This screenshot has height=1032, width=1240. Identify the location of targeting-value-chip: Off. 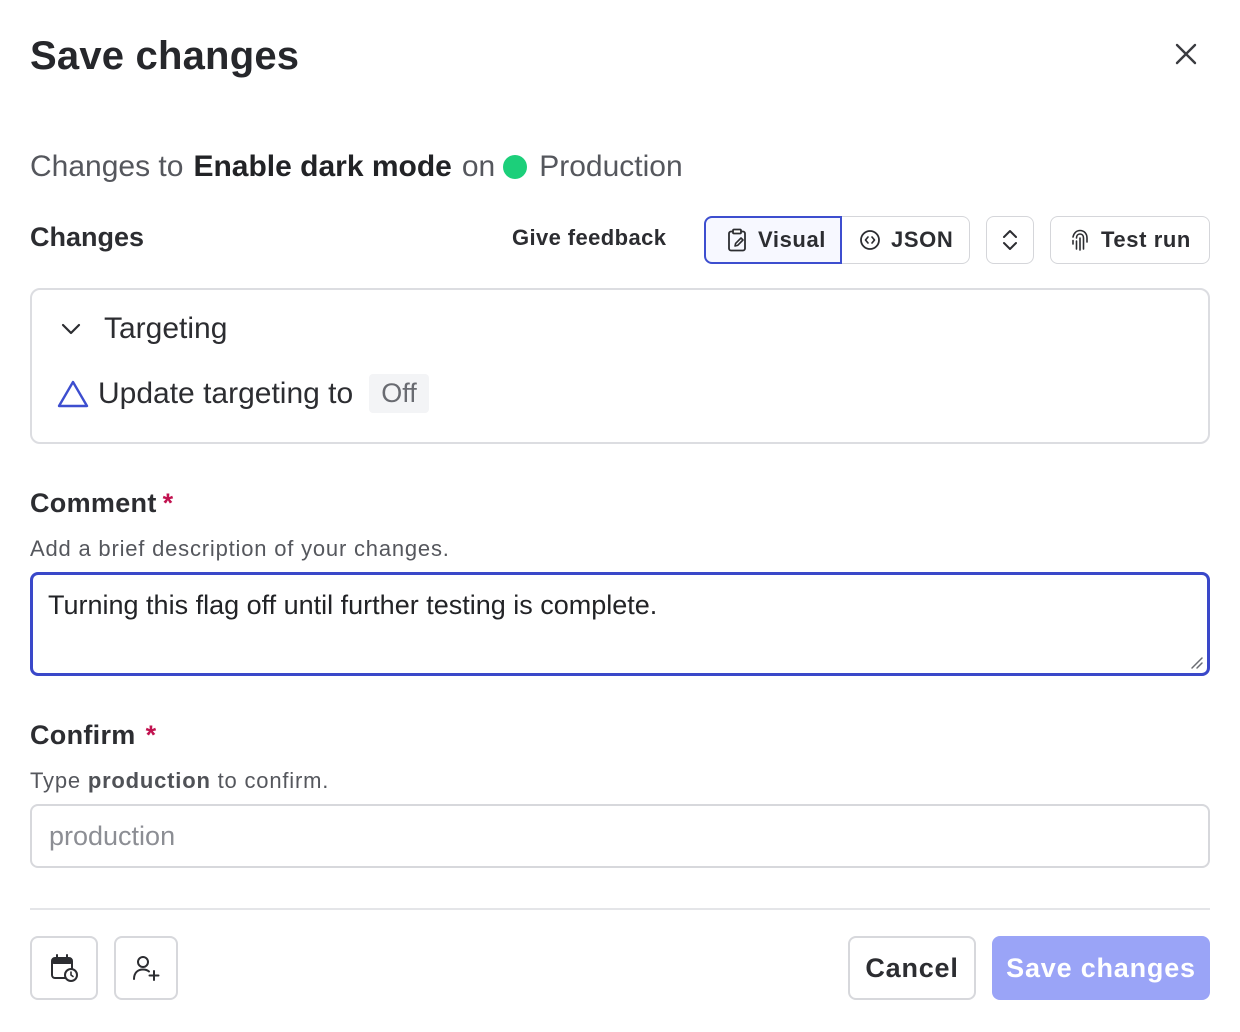
(399, 393).